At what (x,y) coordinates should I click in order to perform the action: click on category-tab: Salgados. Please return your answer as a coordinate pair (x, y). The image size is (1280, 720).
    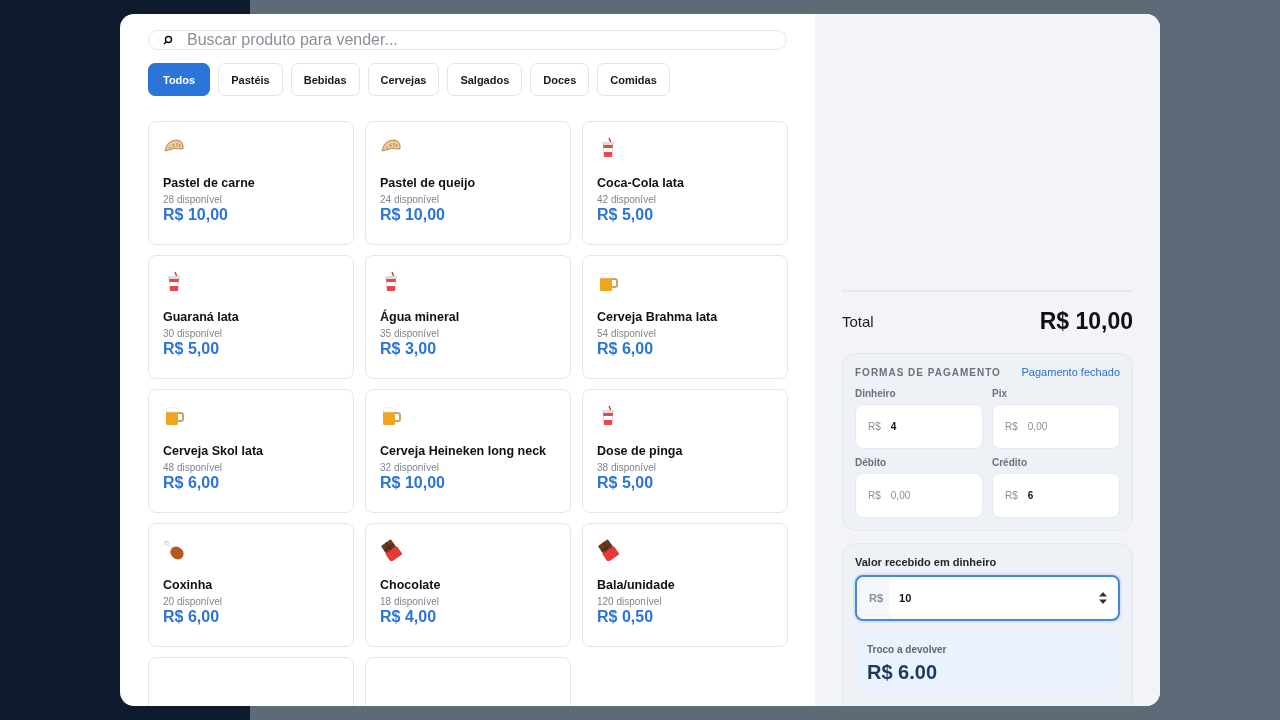
    Looking at the image, I should click on (485, 79).